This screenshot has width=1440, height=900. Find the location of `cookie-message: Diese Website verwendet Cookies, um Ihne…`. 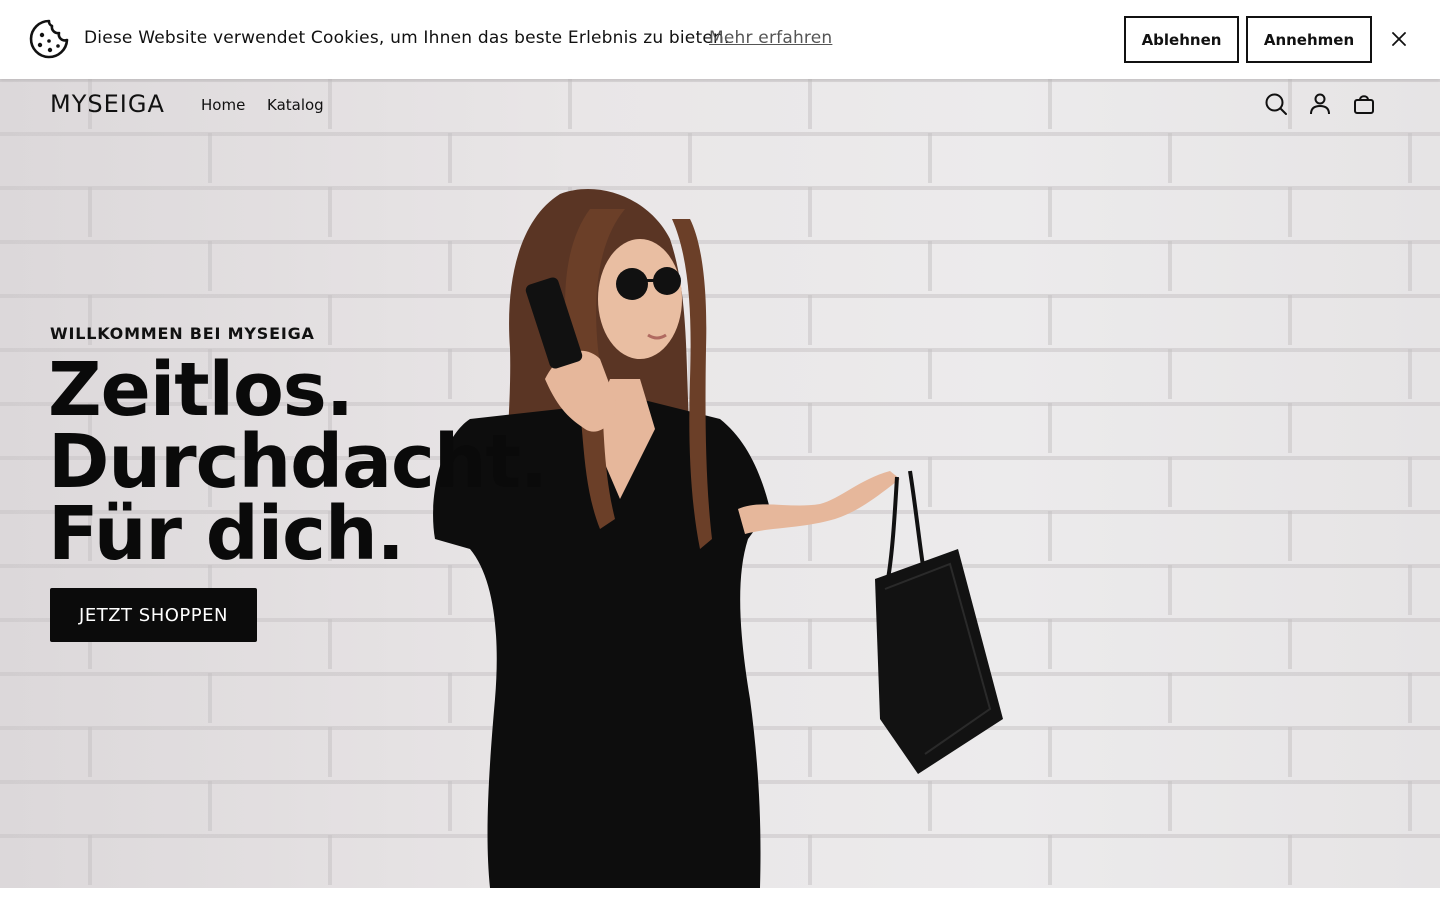

cookie-message: Diese Website verwendet Cookies, um Ihne… is located at coordinates (407, 38).